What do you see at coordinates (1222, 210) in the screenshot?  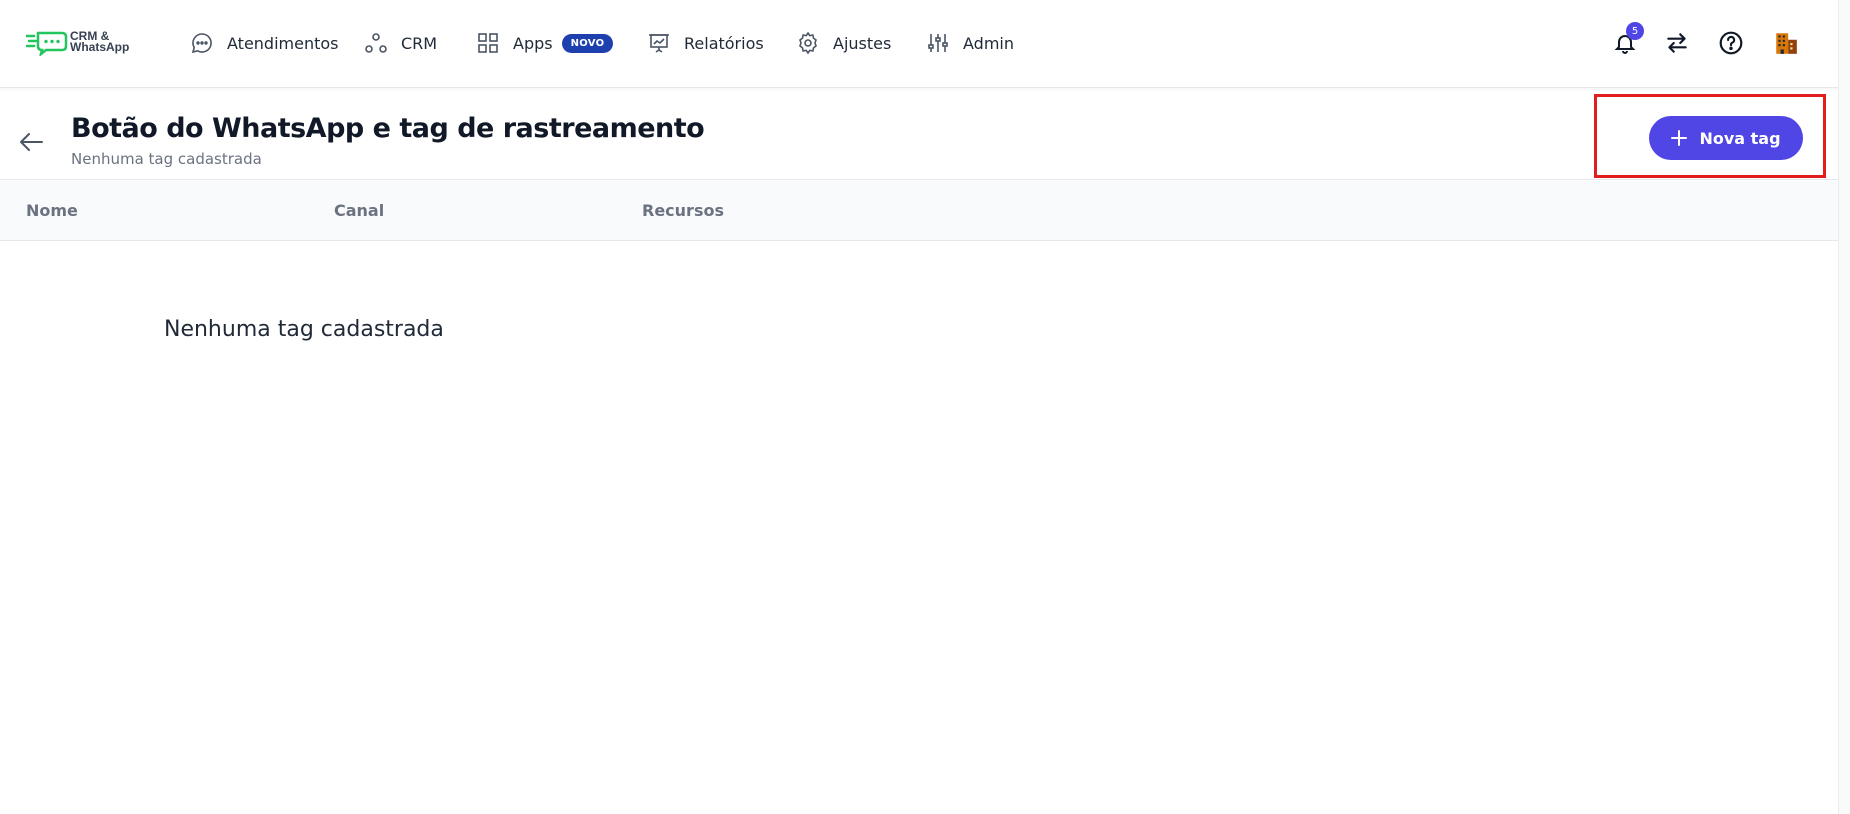 I see `table-header-bg-right` at bounding box center [1222, 210].